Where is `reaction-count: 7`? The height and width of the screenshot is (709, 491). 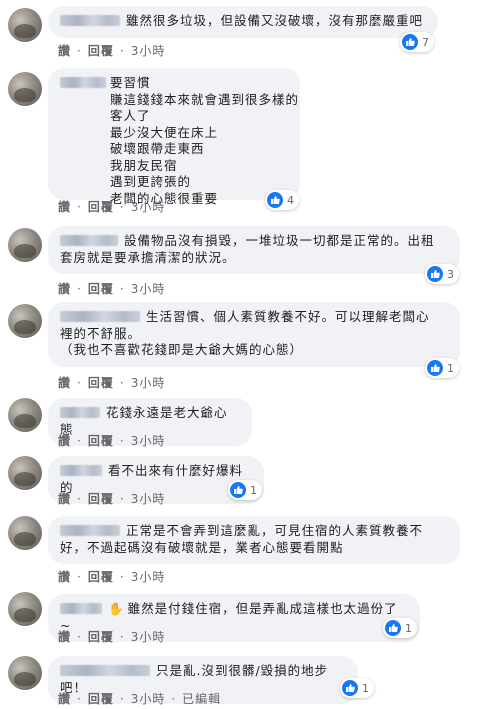 reaction-count: 7 is located at coordinates (417, 42).